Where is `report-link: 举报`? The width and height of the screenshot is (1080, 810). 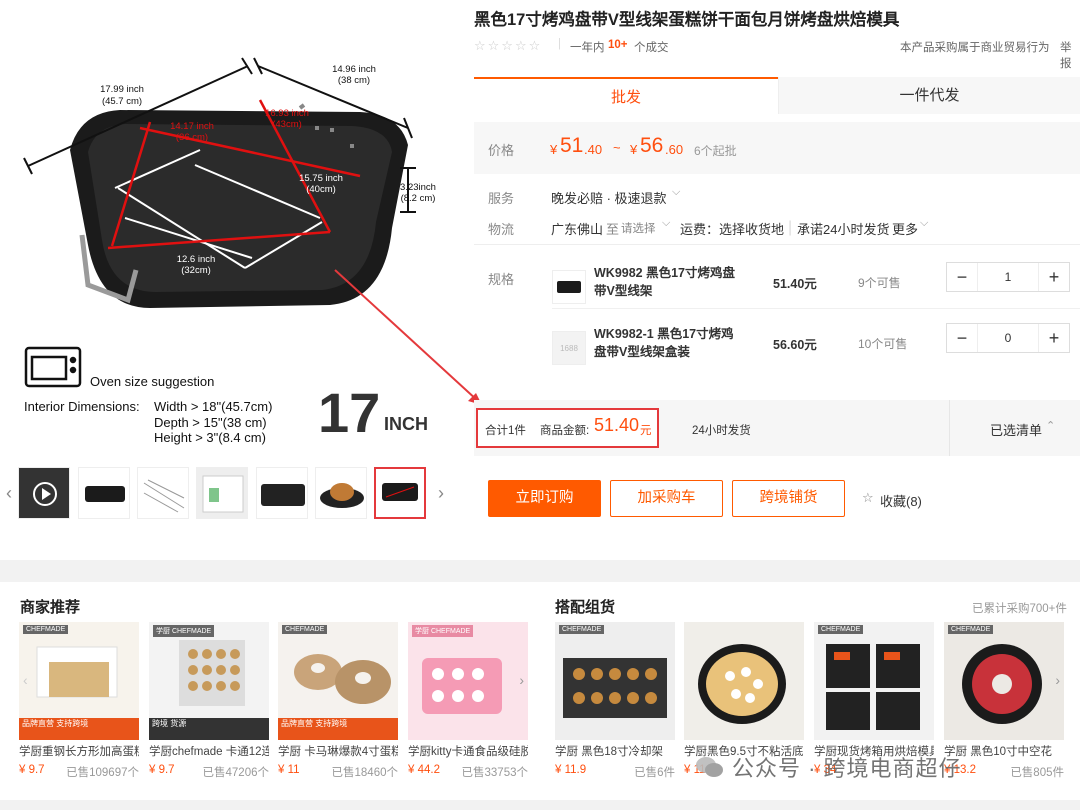 report-link: 举报 is located at coordinates (1070, 55).